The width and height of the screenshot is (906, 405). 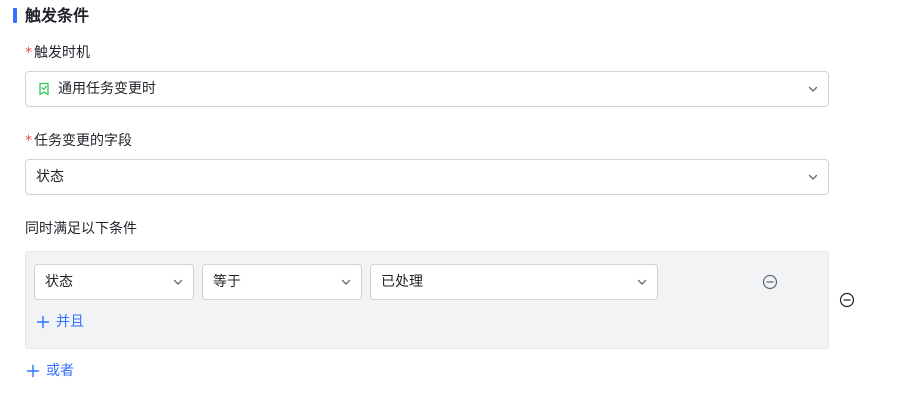 I want to click on rule-field-select: 状态, so click(x=114, y=282).